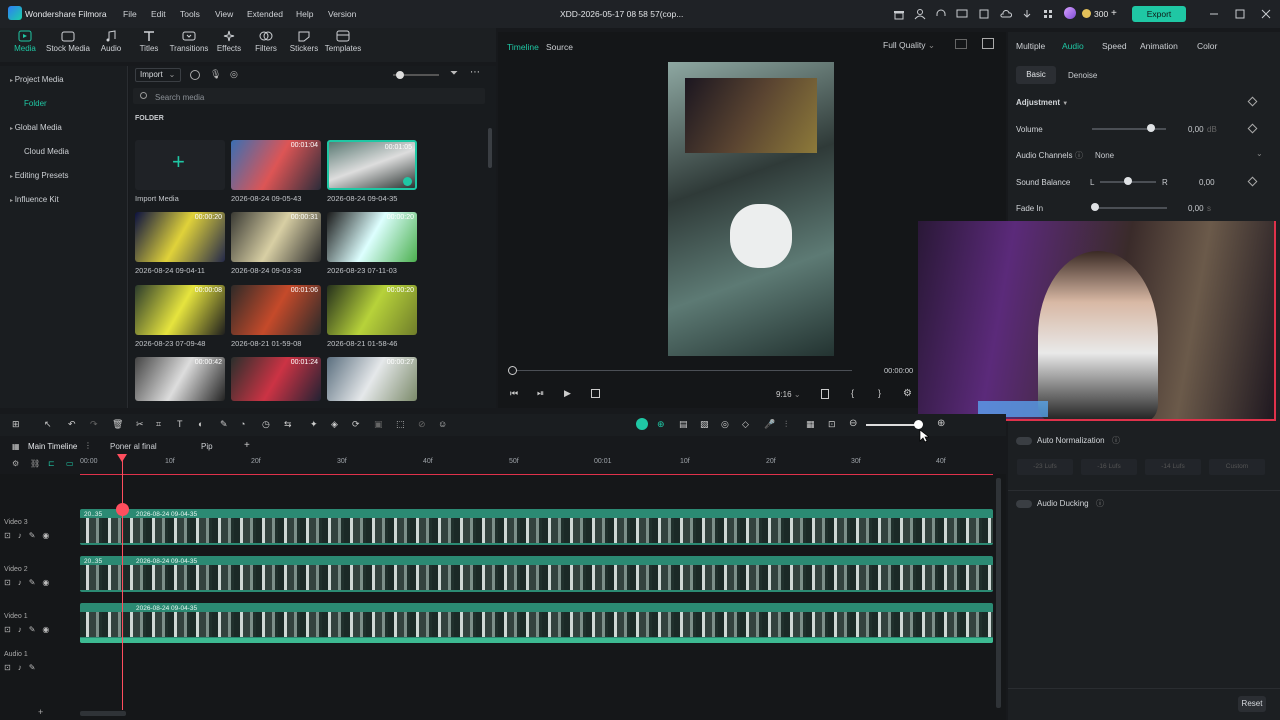  What do you see at coordinates (103, 713) in the screenshot?
I see `timeline-horizontal-scrollbar` at bounding box center [103, 713].